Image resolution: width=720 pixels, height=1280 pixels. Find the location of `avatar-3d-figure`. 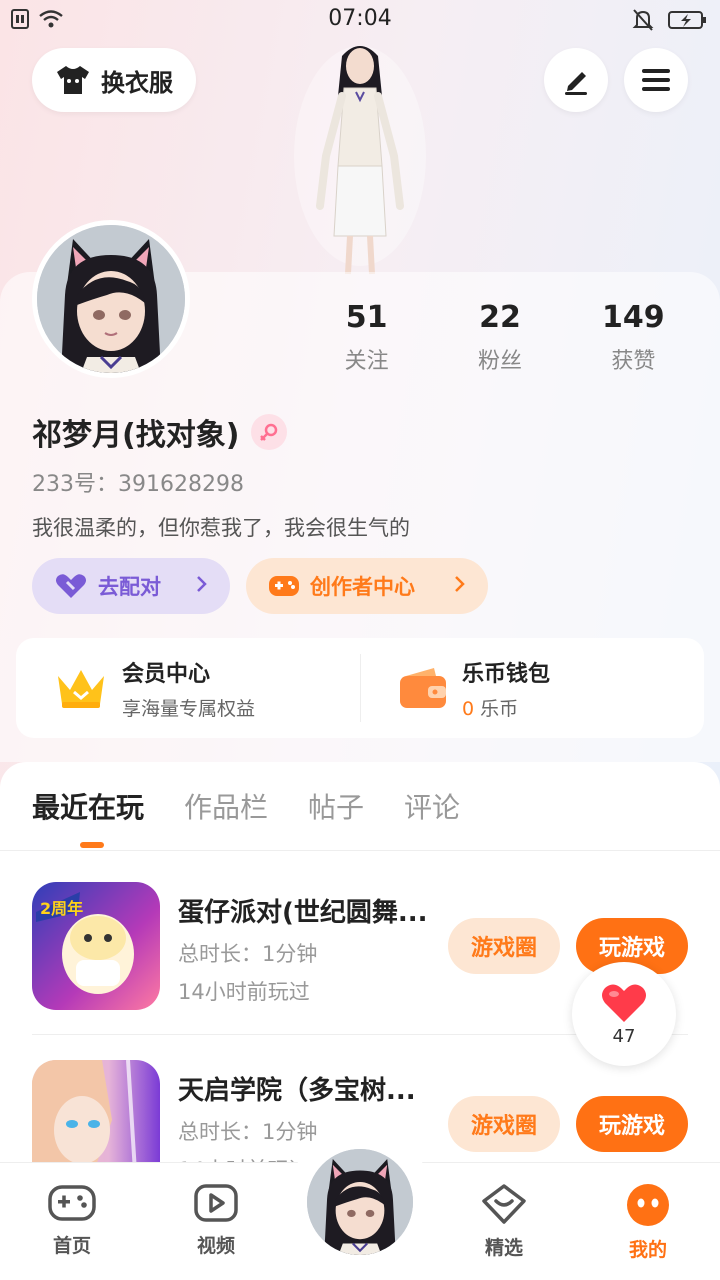

avatar-3d-figure is located at coordinates (360, 156).